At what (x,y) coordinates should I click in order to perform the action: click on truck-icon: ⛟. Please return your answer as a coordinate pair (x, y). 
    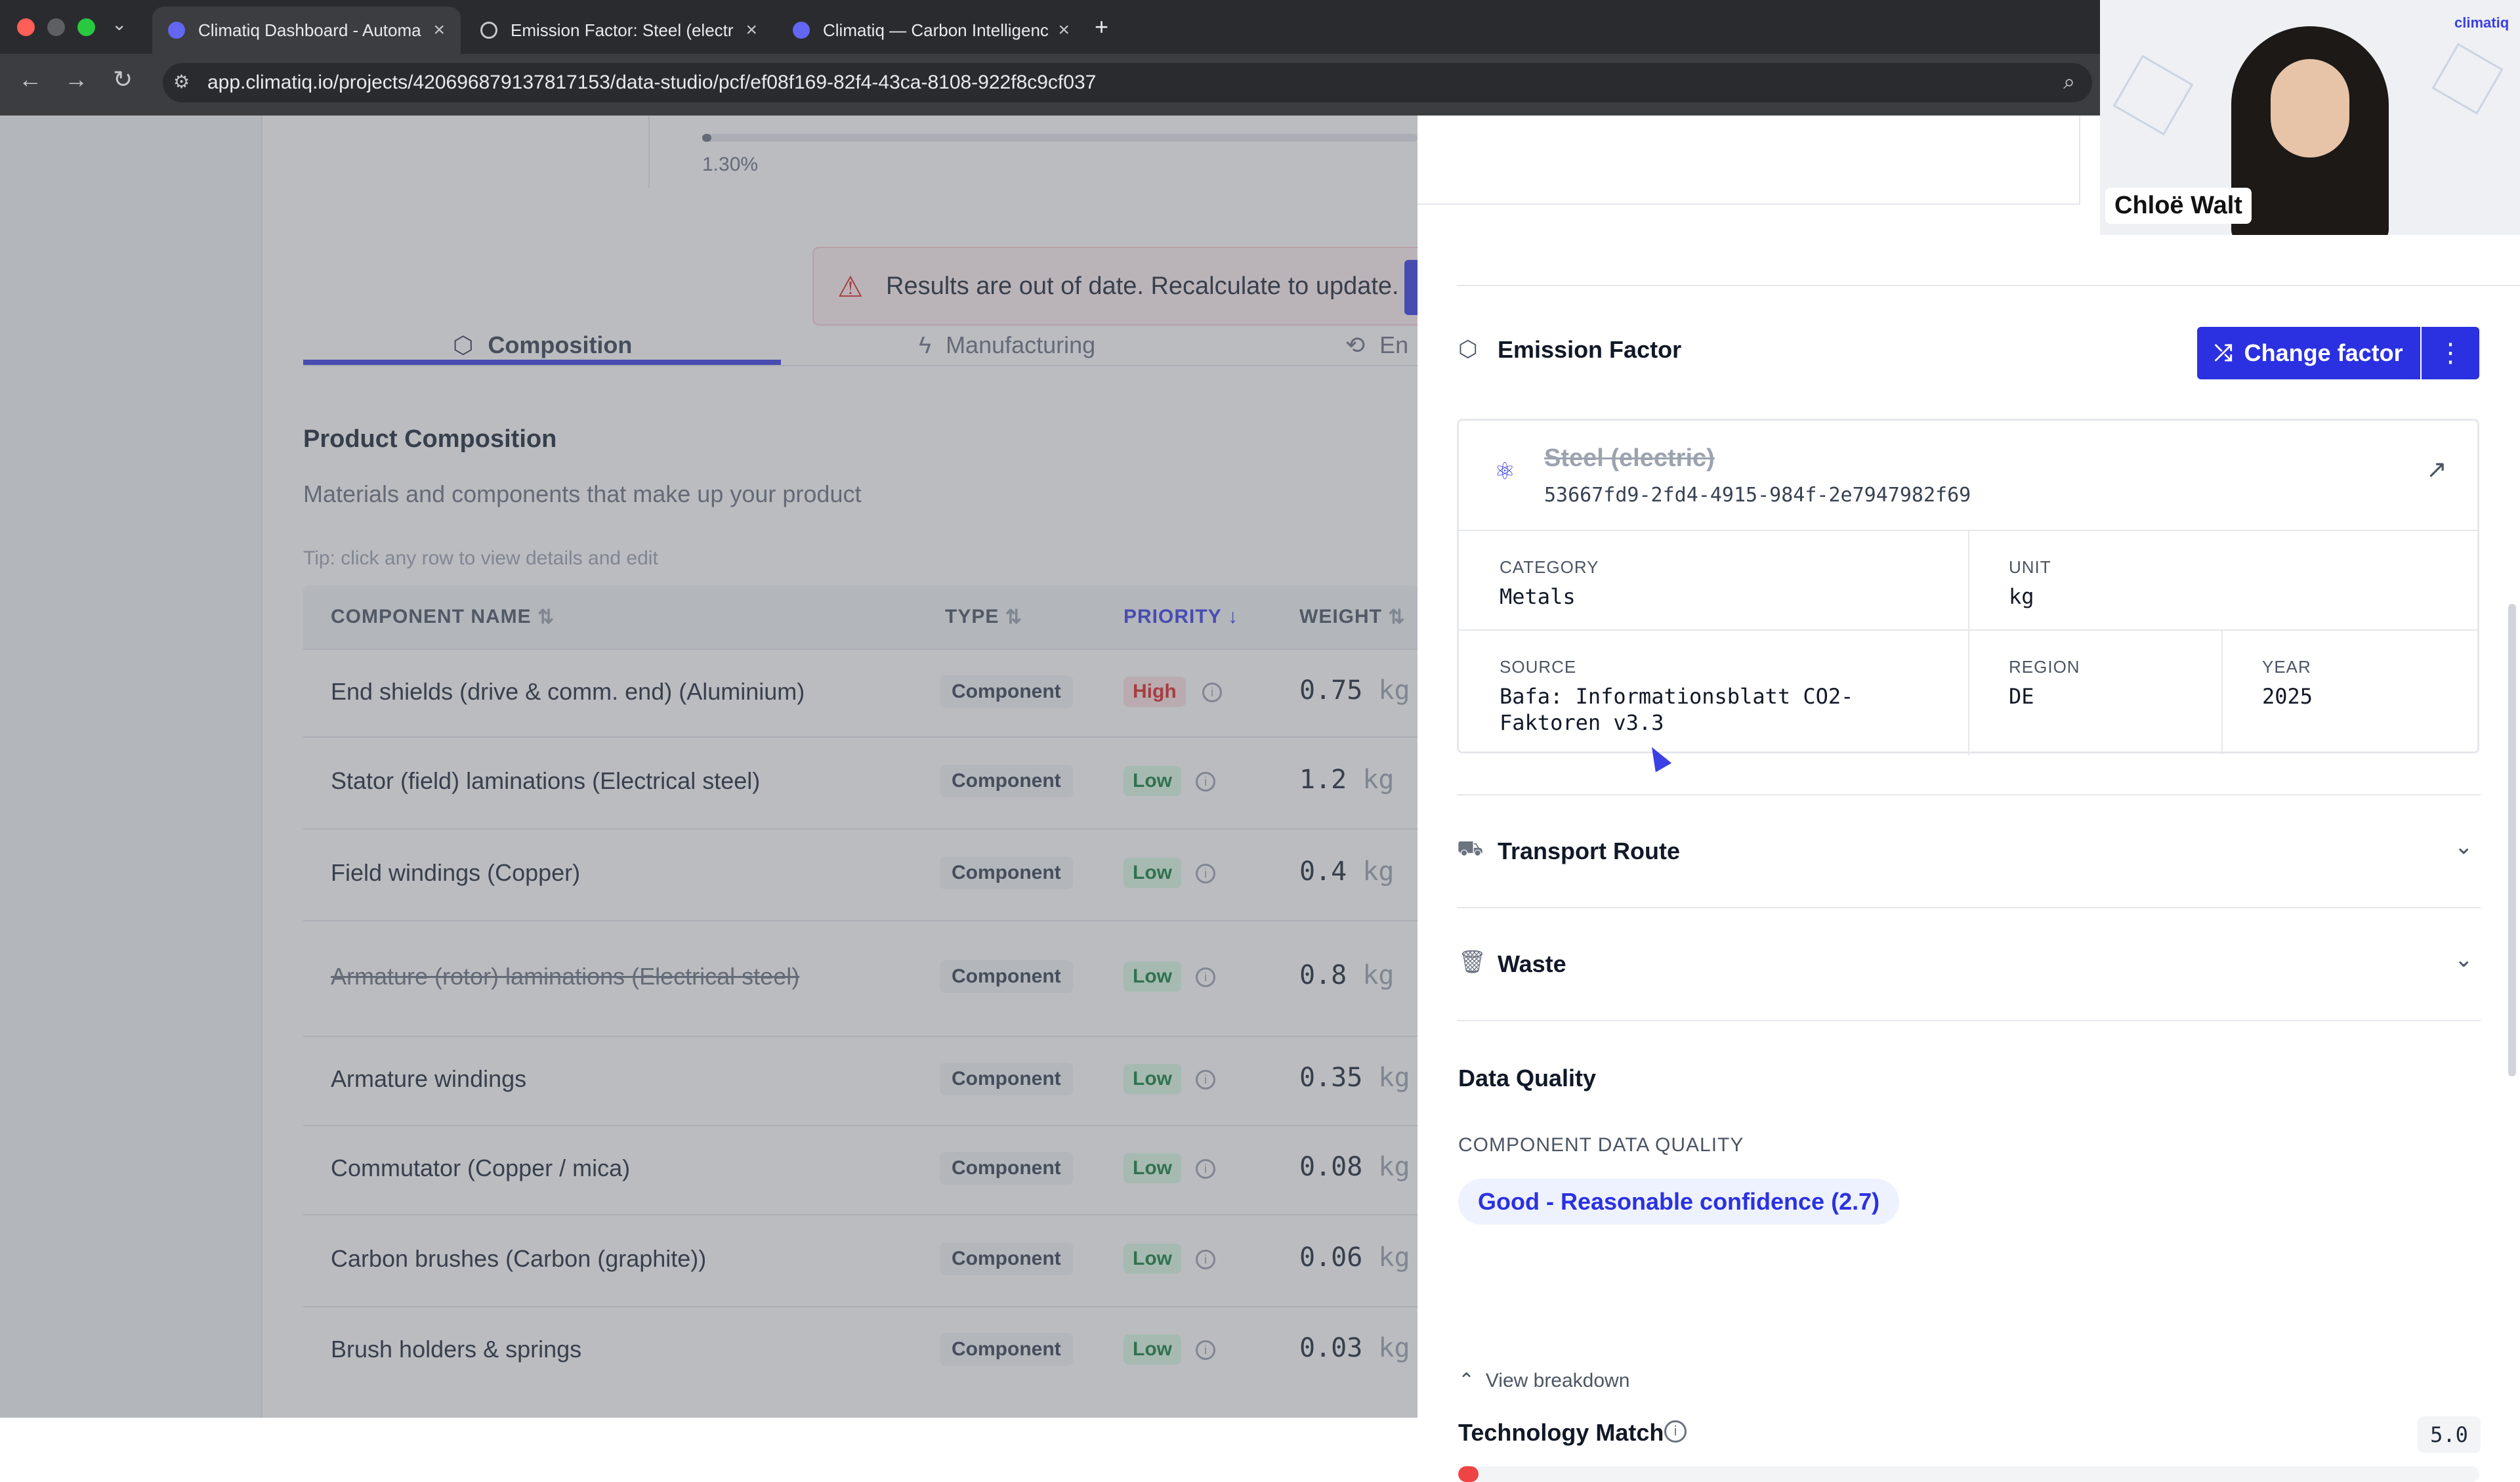
    Looking at the image, I should click on (1470, 848).